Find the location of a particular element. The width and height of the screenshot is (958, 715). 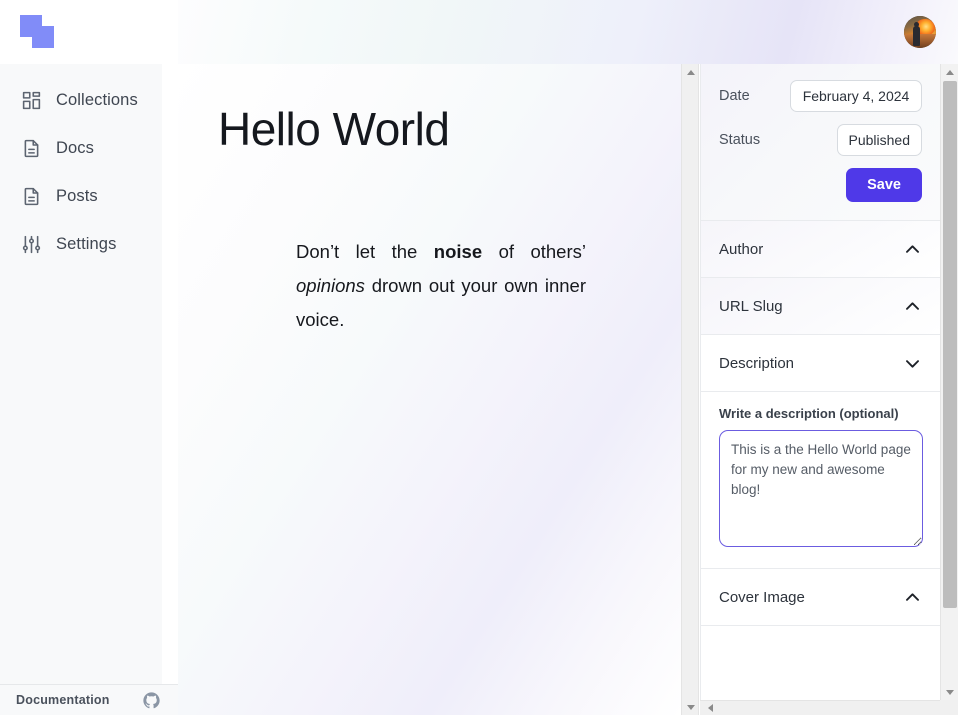

paragraph-italic: opinions is located at coordinates (330, 285).